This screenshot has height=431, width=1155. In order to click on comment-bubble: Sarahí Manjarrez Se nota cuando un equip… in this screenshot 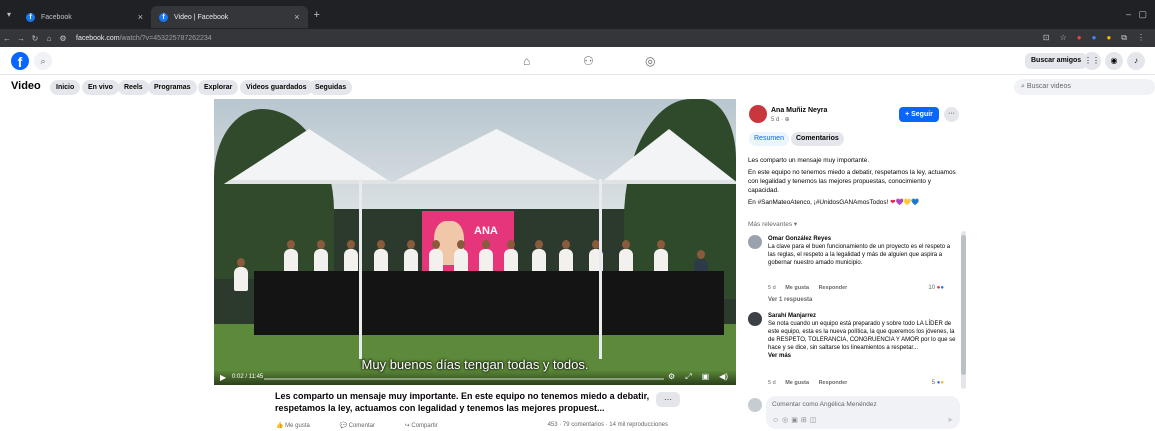, I will do `click(863, 336)`.